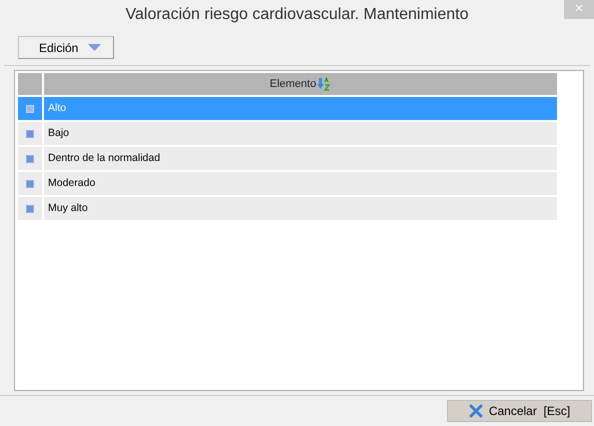 This screenshot has width=594, height=426. I want to click on caret-icon, so click(95, 47).